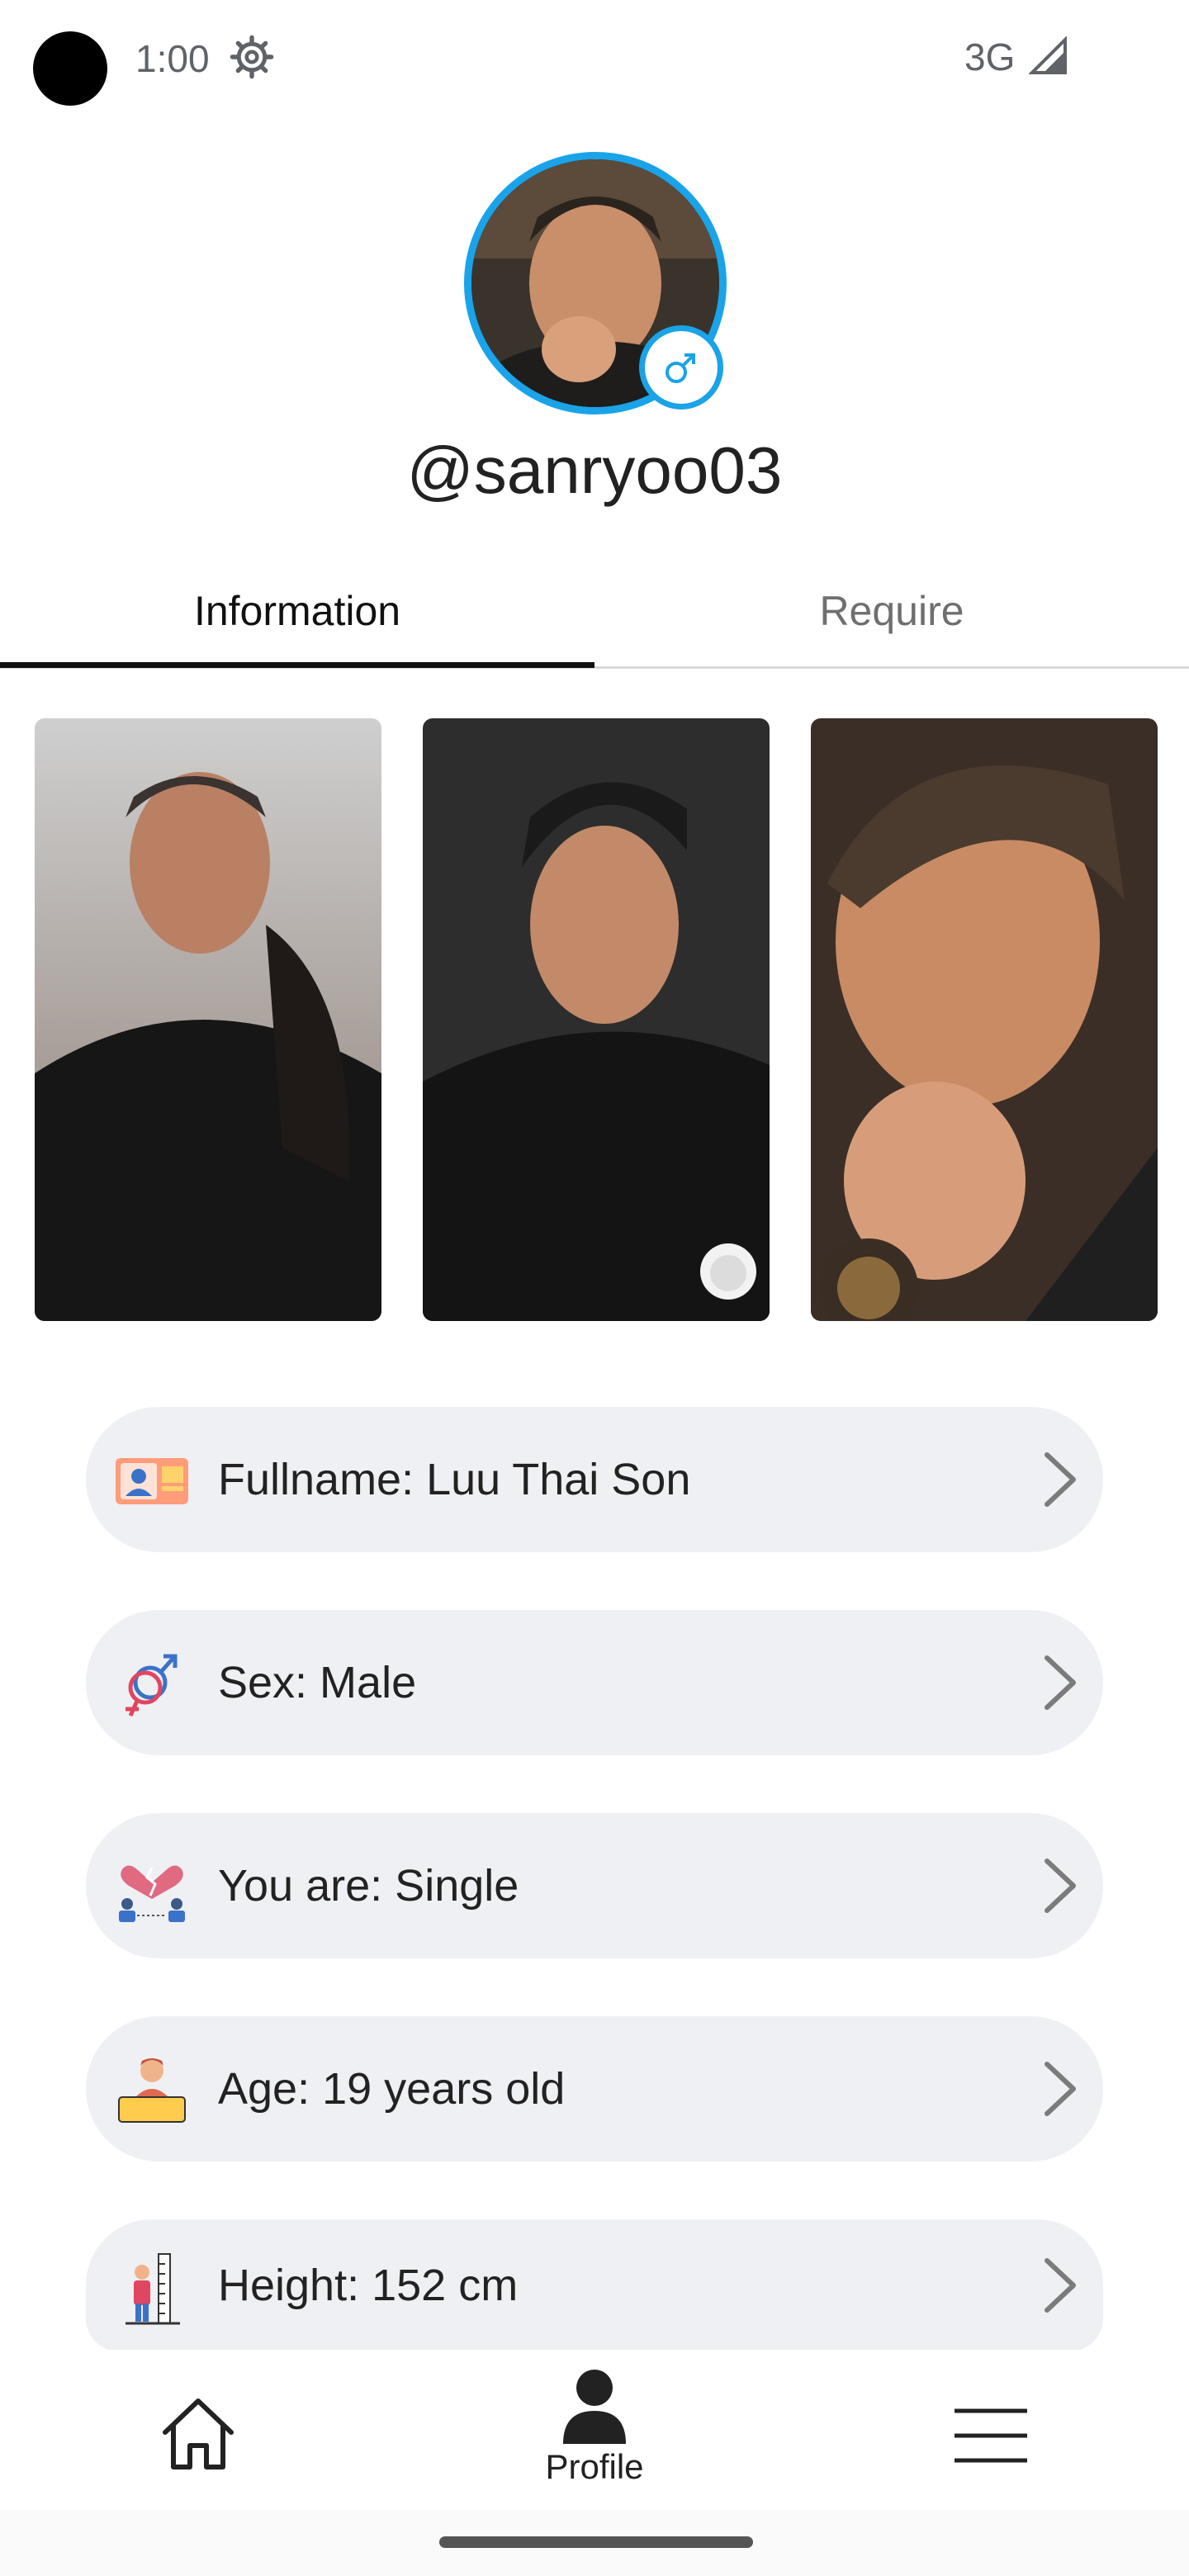 The image size is (1189, 2576). I want to click on gesture-area, so click(594, 2543).